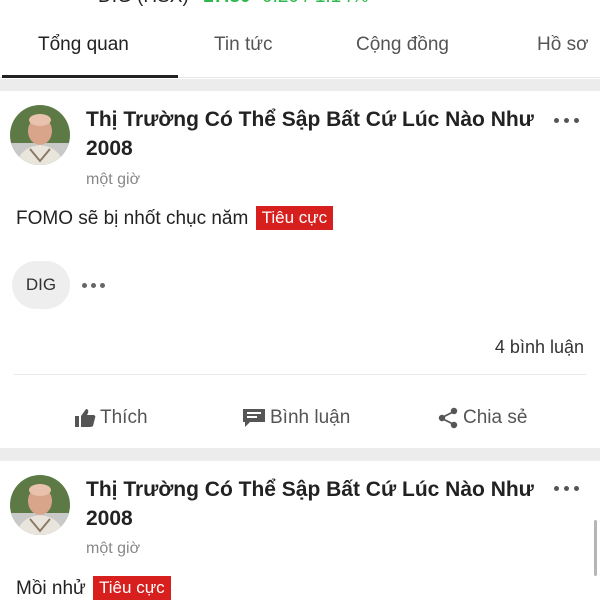  I want to click on tab-overview: Tổng quan, so click(83, 45).